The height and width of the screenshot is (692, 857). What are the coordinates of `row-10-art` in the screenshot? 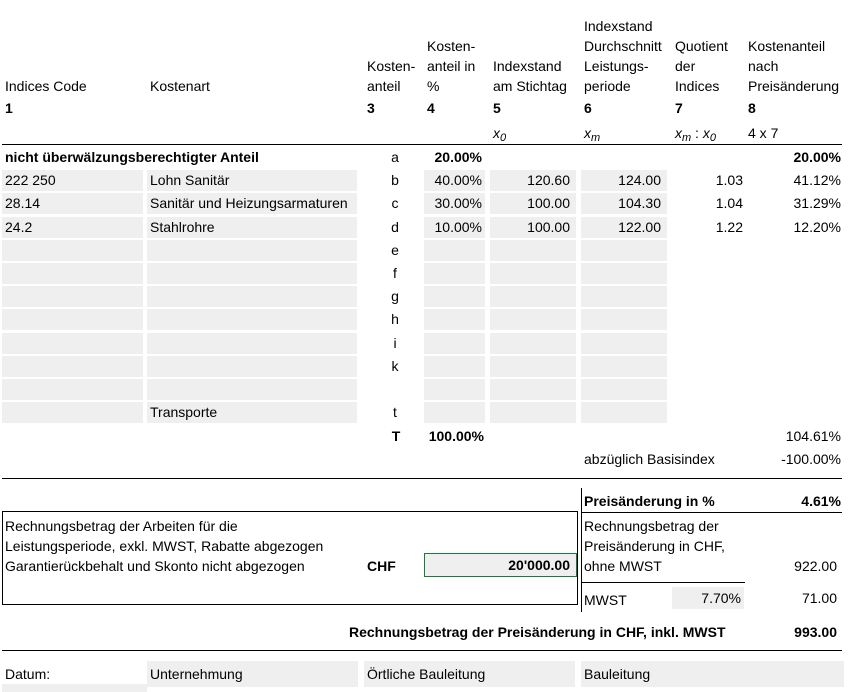 It's located at (252, 366).